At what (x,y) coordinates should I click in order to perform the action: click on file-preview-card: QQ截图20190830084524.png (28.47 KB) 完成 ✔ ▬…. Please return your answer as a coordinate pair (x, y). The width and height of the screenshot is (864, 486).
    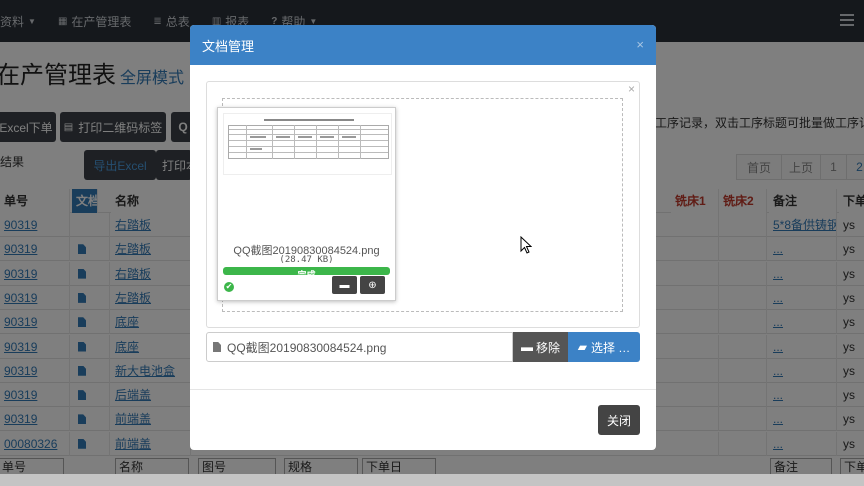
    Looking at the image, I should click on (306, 204).